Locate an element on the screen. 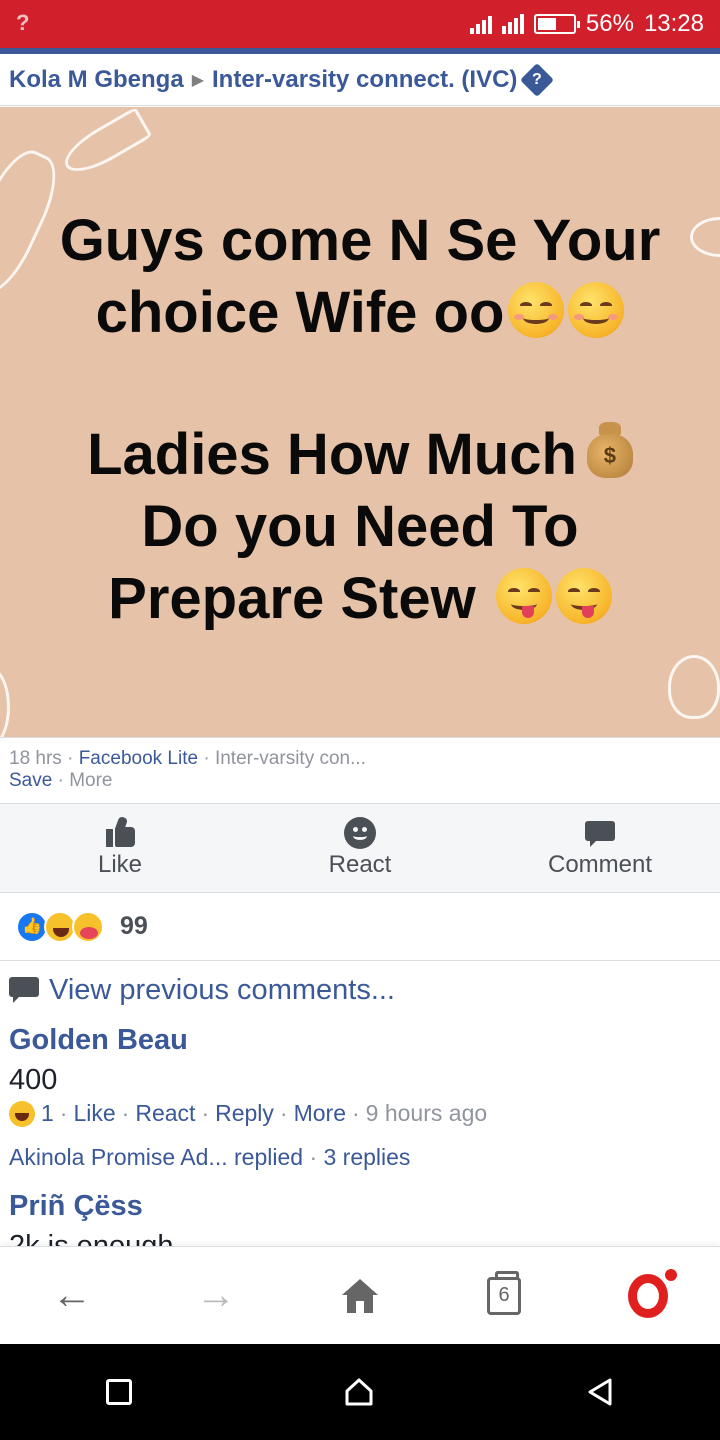 This screenshot has height=1440, width=720. post-text-line-5: Prepare Stew is located at coordinates (360, 599).